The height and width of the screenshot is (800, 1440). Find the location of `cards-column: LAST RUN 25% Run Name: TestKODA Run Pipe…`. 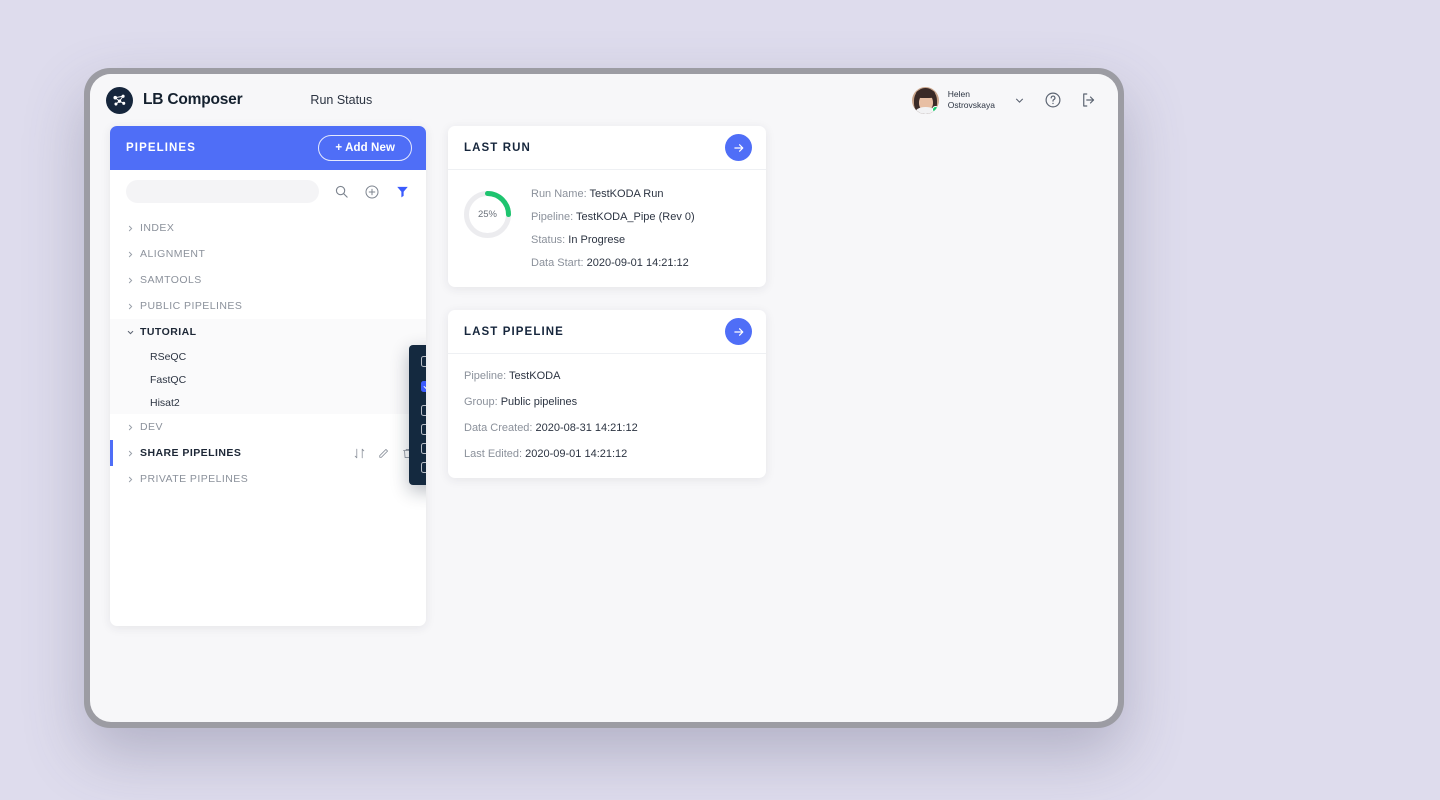

cards-column: LAST RUN 25% Run Name: TestKODA Run Pipe… is located at coordinates (607, 376).